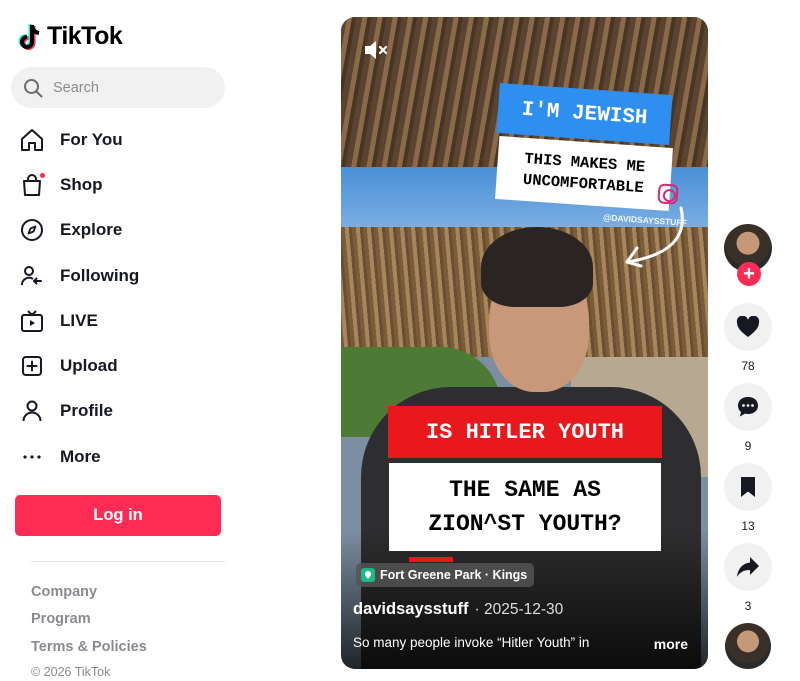  What do you see at coordinates (748, 606) in the screenshot?
I see `share-count: 3` at bounding box center [748, 606].